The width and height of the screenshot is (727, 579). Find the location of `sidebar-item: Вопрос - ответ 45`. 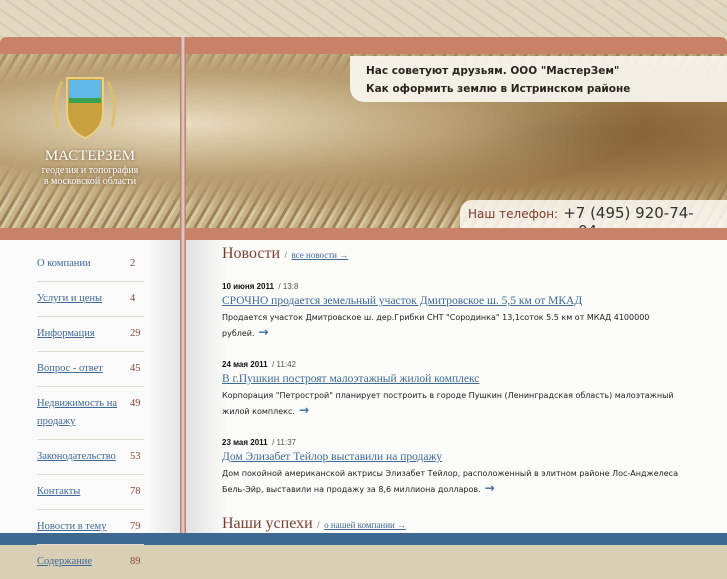

sidebar-item: Вопрос - ответ 45 is located at coordinates (90, 369).